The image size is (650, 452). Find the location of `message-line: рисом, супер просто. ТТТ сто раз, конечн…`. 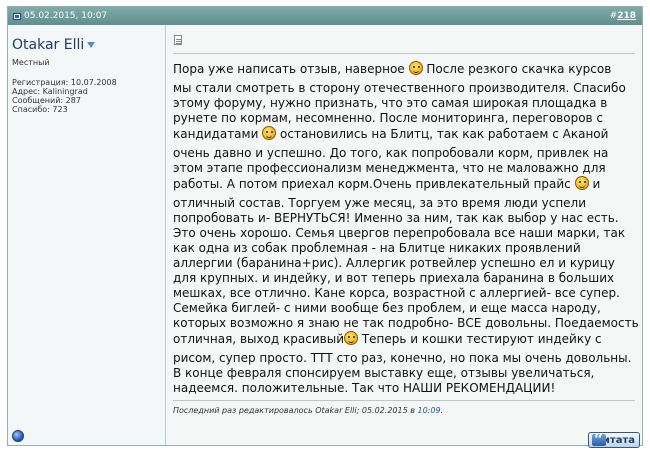

message-line: рисом, супер просто. ТТТ сто раз, конечн… is located at coordinates (402, 358).